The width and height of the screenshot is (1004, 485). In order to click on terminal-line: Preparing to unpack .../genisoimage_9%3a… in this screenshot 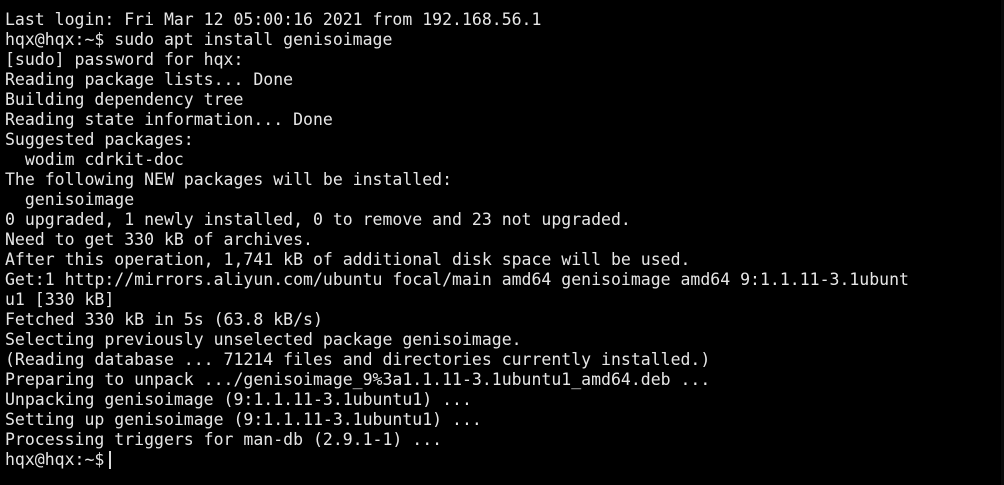, I will do `click(358, 379)`.